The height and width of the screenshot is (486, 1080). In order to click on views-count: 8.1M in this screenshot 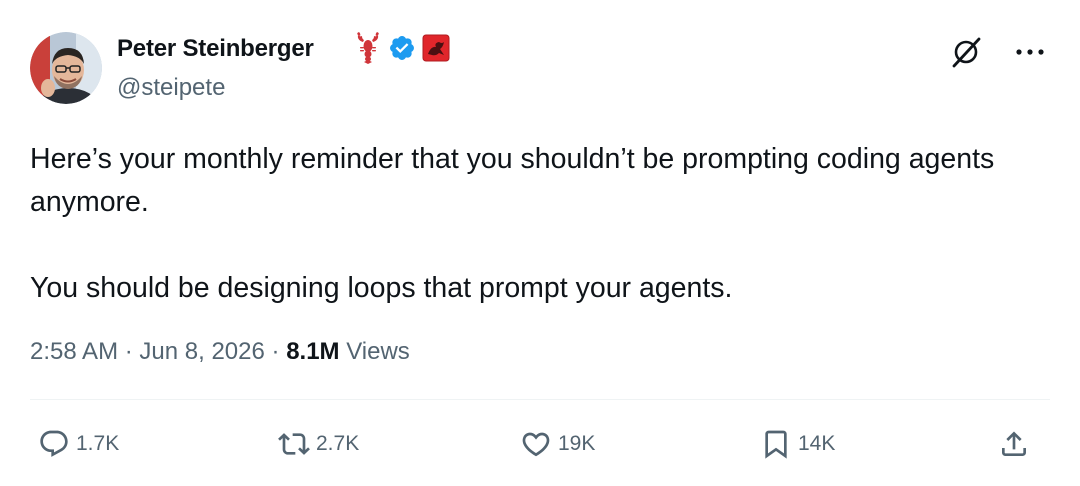, I will do `click(312, 351)`.